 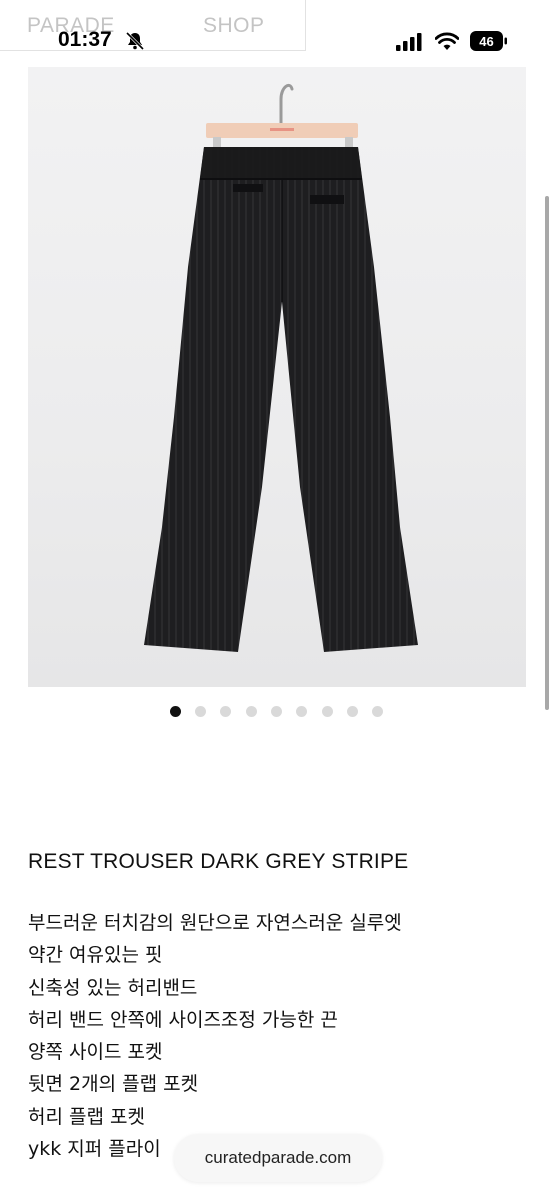 What do you see at coordinates (547, 453) in the screenshot?
I see `scrollbar` at bounding box center [547, 453].